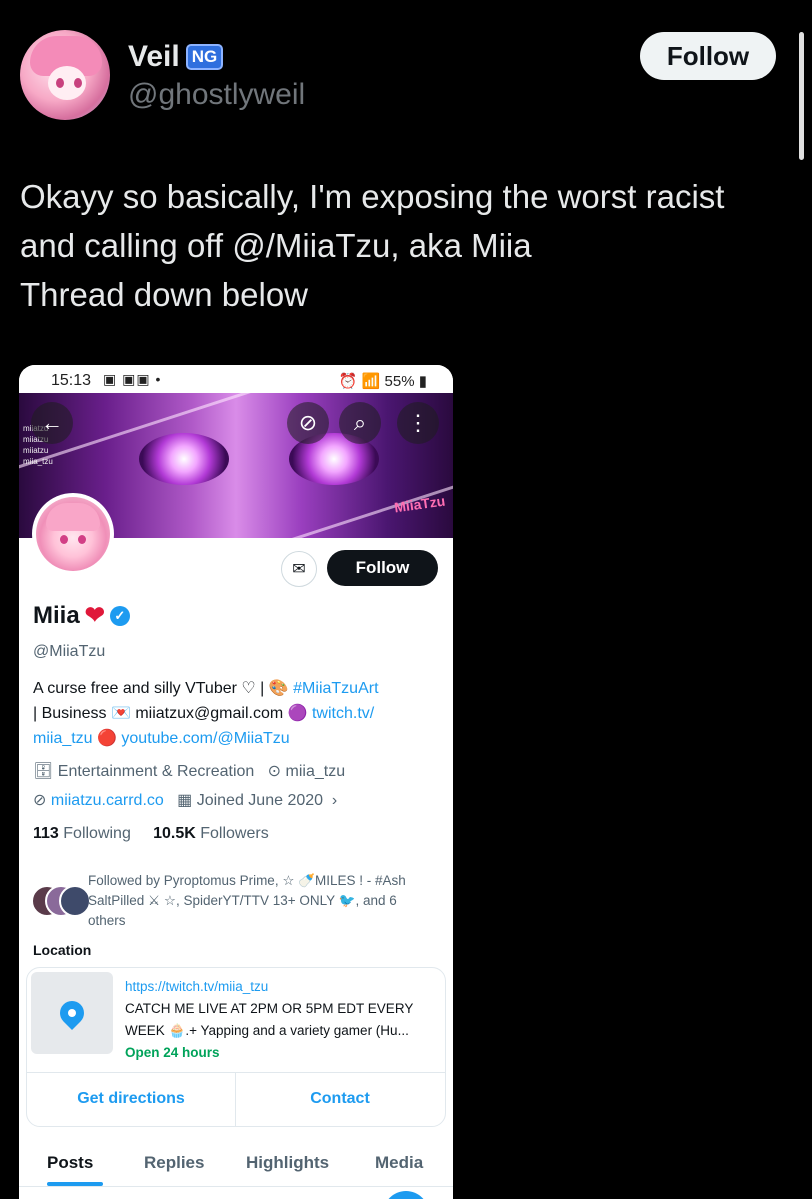 The height and width of the screenshot is (1199, 812). What do you see at coordinates (315, 771) in the screenshot?
I see `profile-location: miia_tzu` at bounding box center [315, 771].